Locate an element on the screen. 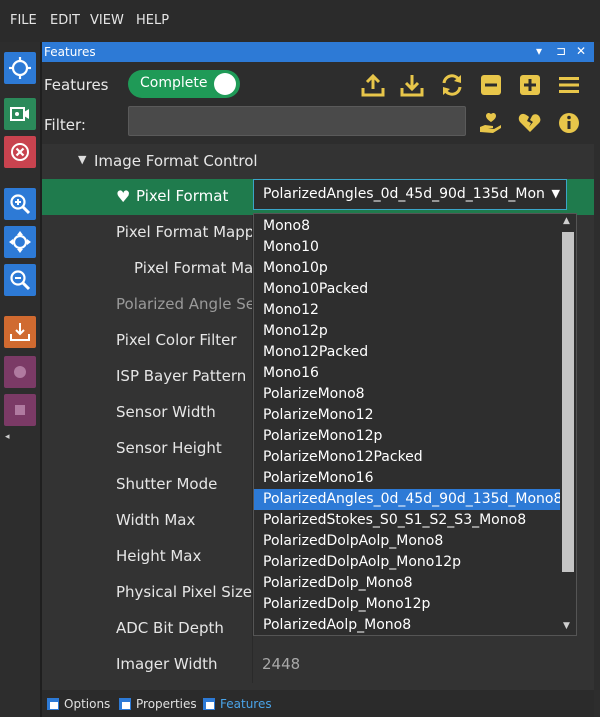 The width and height of the screenshot is (600, 717). properties-tab-icon is located at coordinates (125, 703).